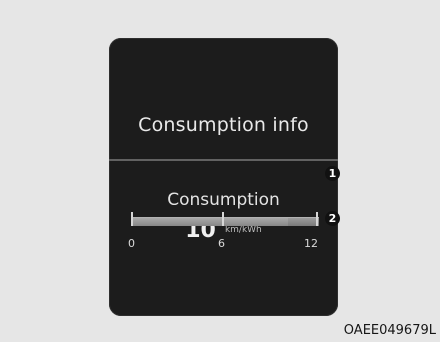 This screenshot has width=440, height=342. Describe the element at coordinates (223, 219) in the screenshot. I see `gauge-tick-mid` at that location.